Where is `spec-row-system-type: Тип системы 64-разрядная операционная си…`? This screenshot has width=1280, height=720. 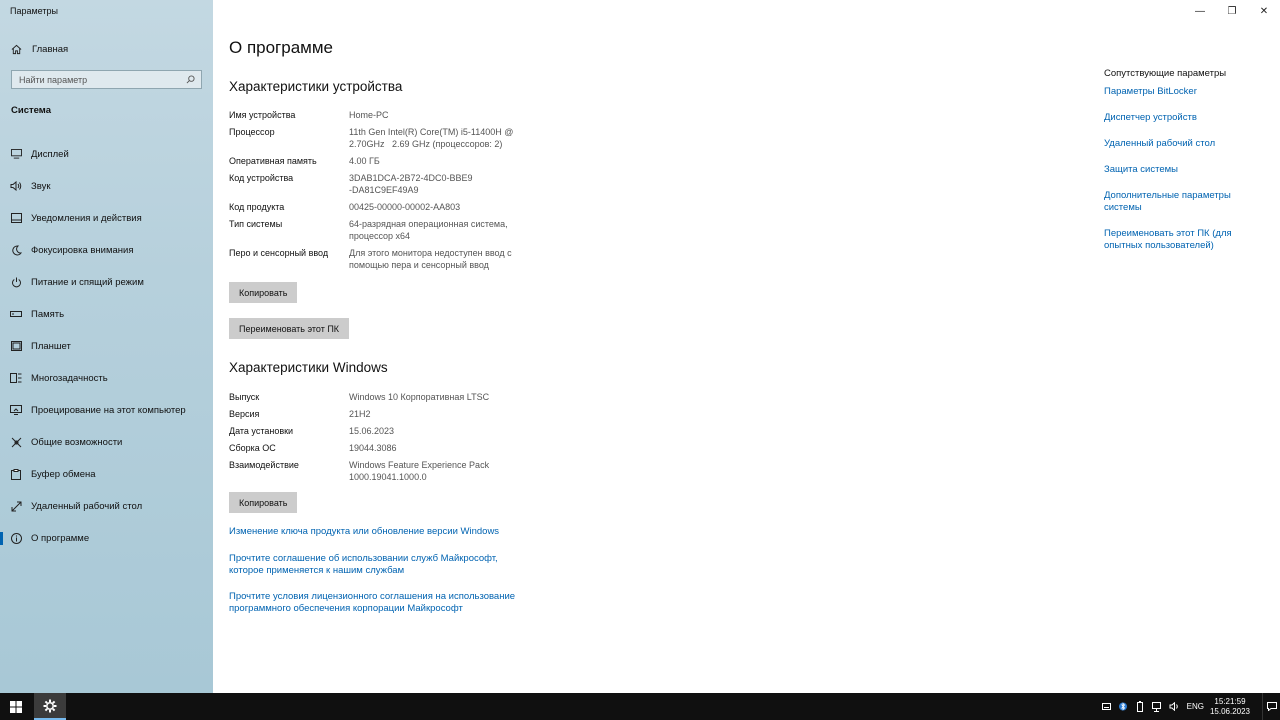 spec-row-system-type: Тип системы 64-разрядная операционная си… is located at coordinates (394, 230).